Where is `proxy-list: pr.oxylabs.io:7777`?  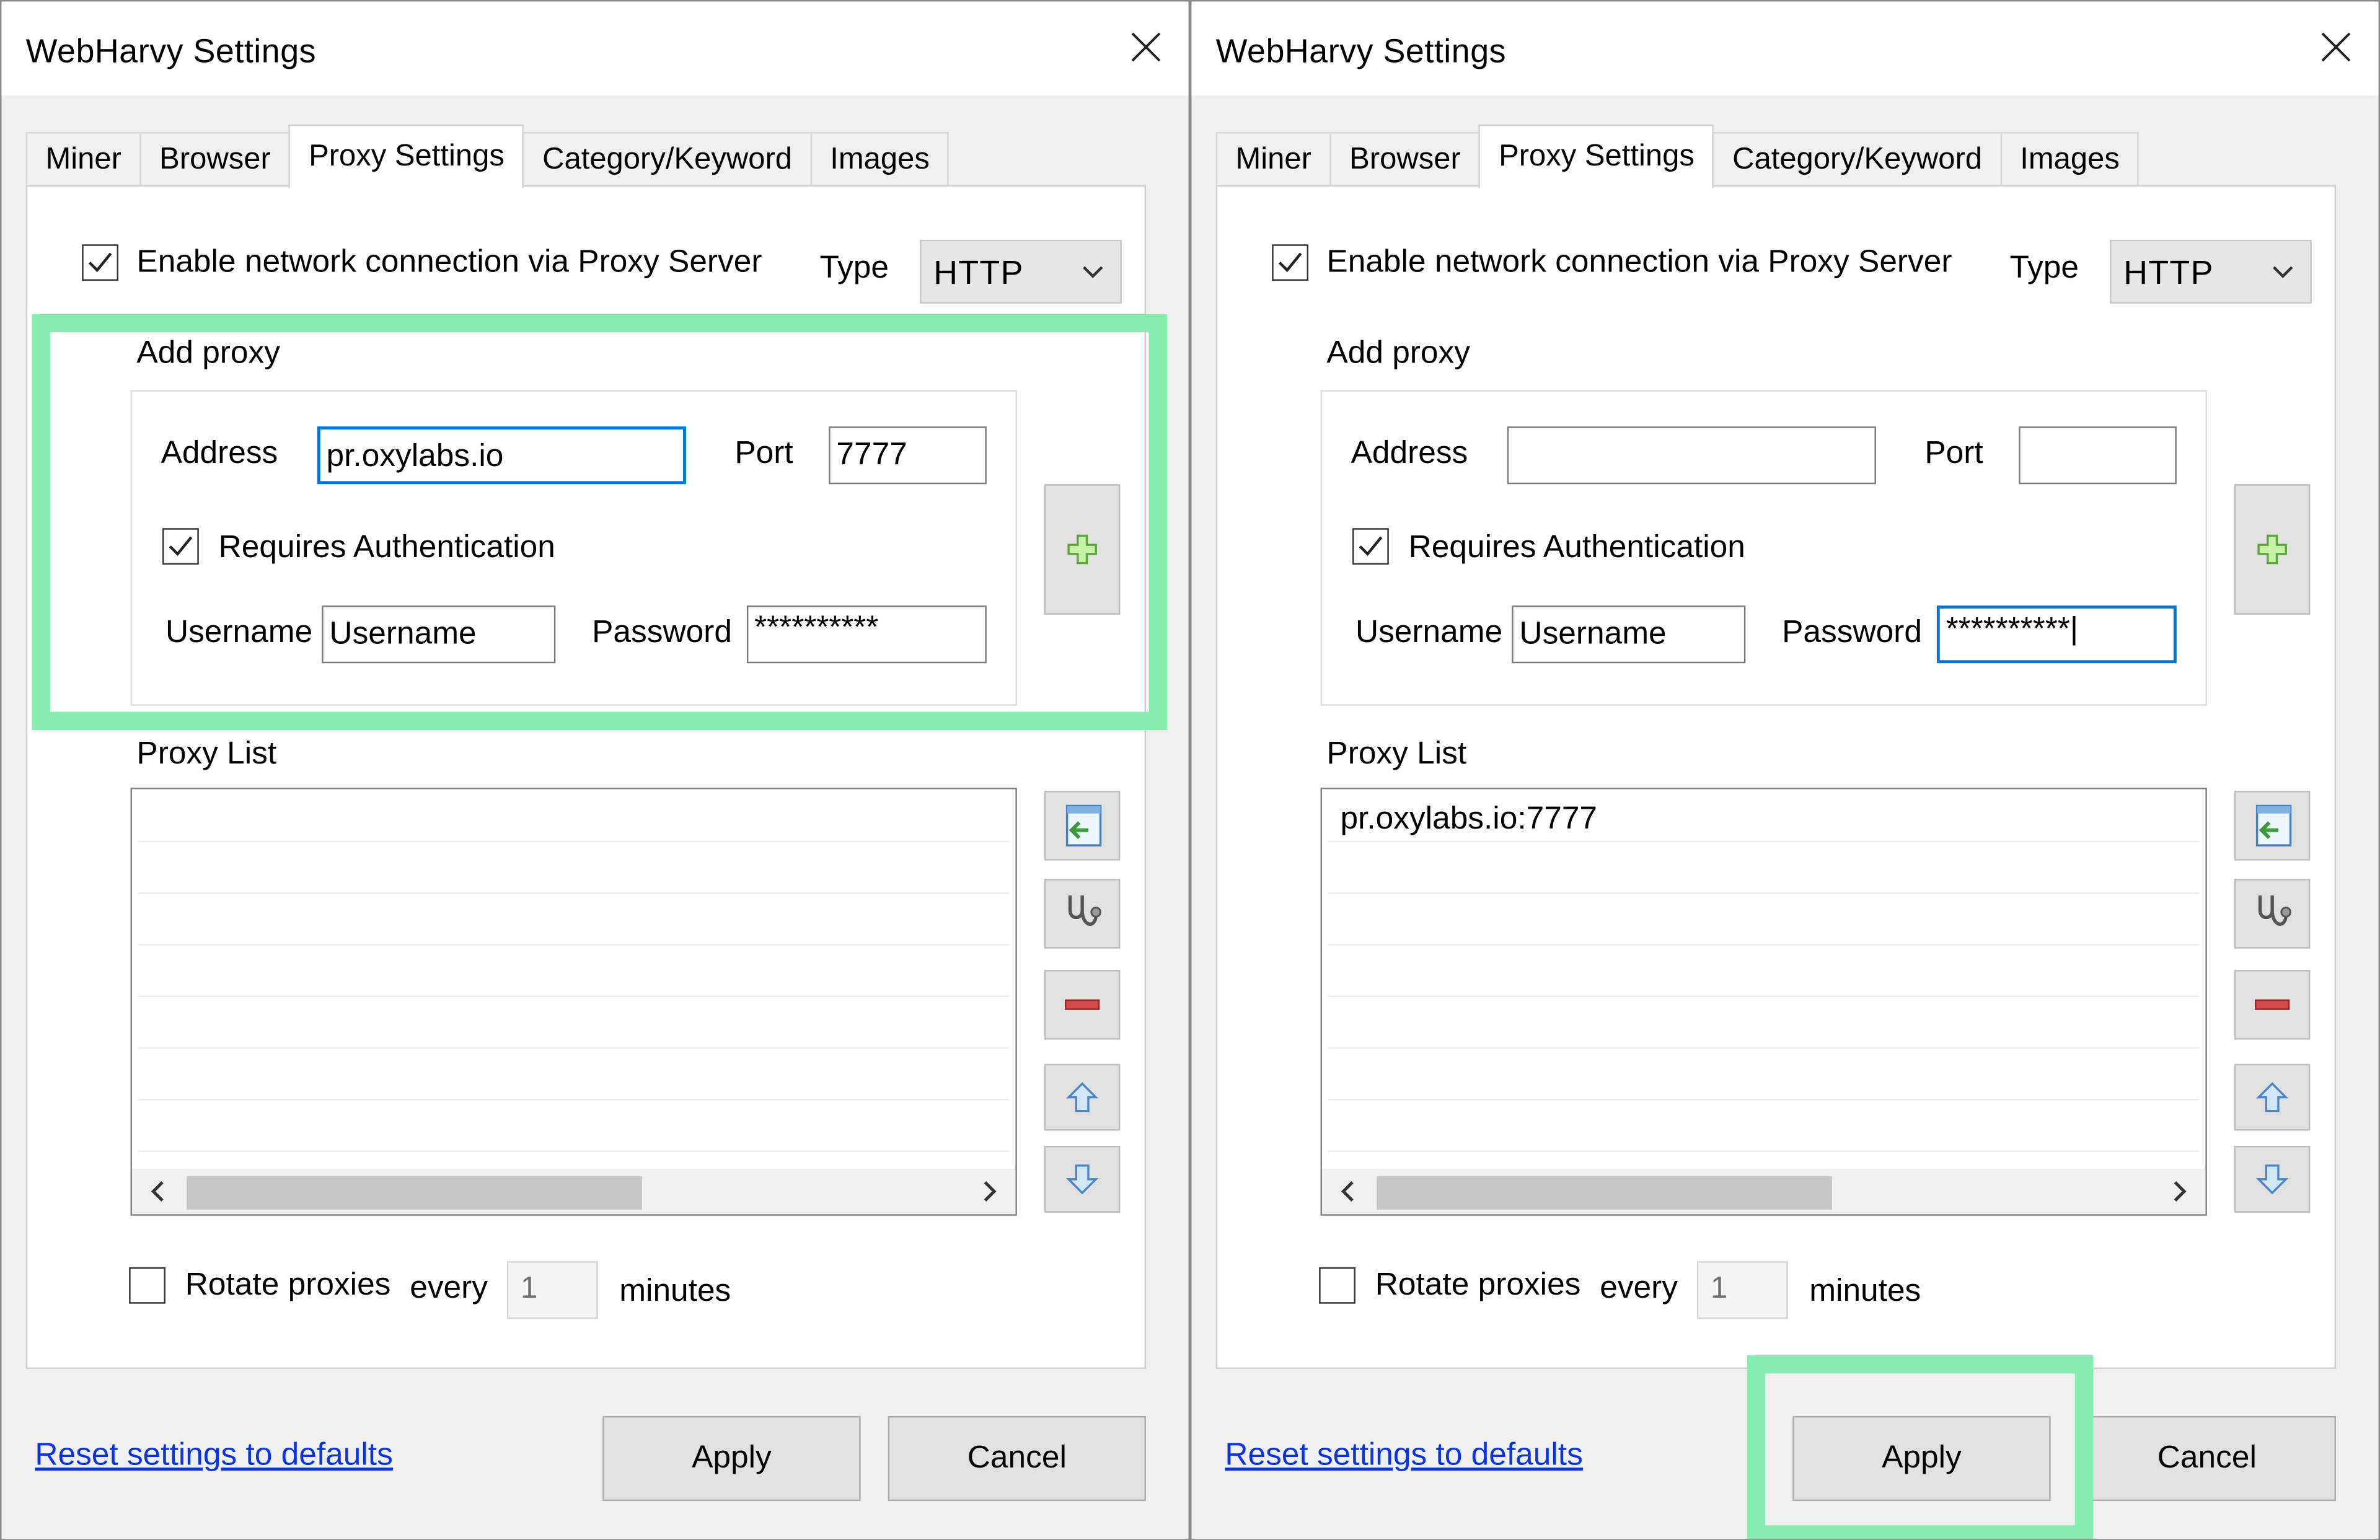 proxy-list: pr.oxylabs.io:7777 is located at coordinates (1763, 1002).